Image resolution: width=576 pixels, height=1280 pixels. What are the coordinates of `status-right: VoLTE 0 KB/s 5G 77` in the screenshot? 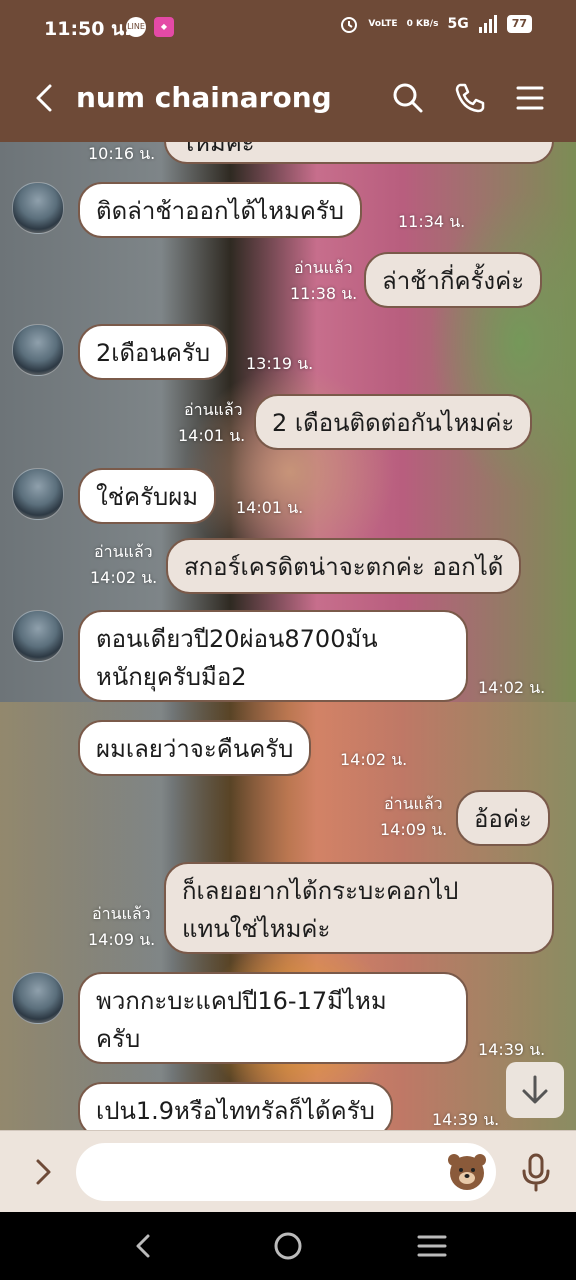 It's located at (435, 24).